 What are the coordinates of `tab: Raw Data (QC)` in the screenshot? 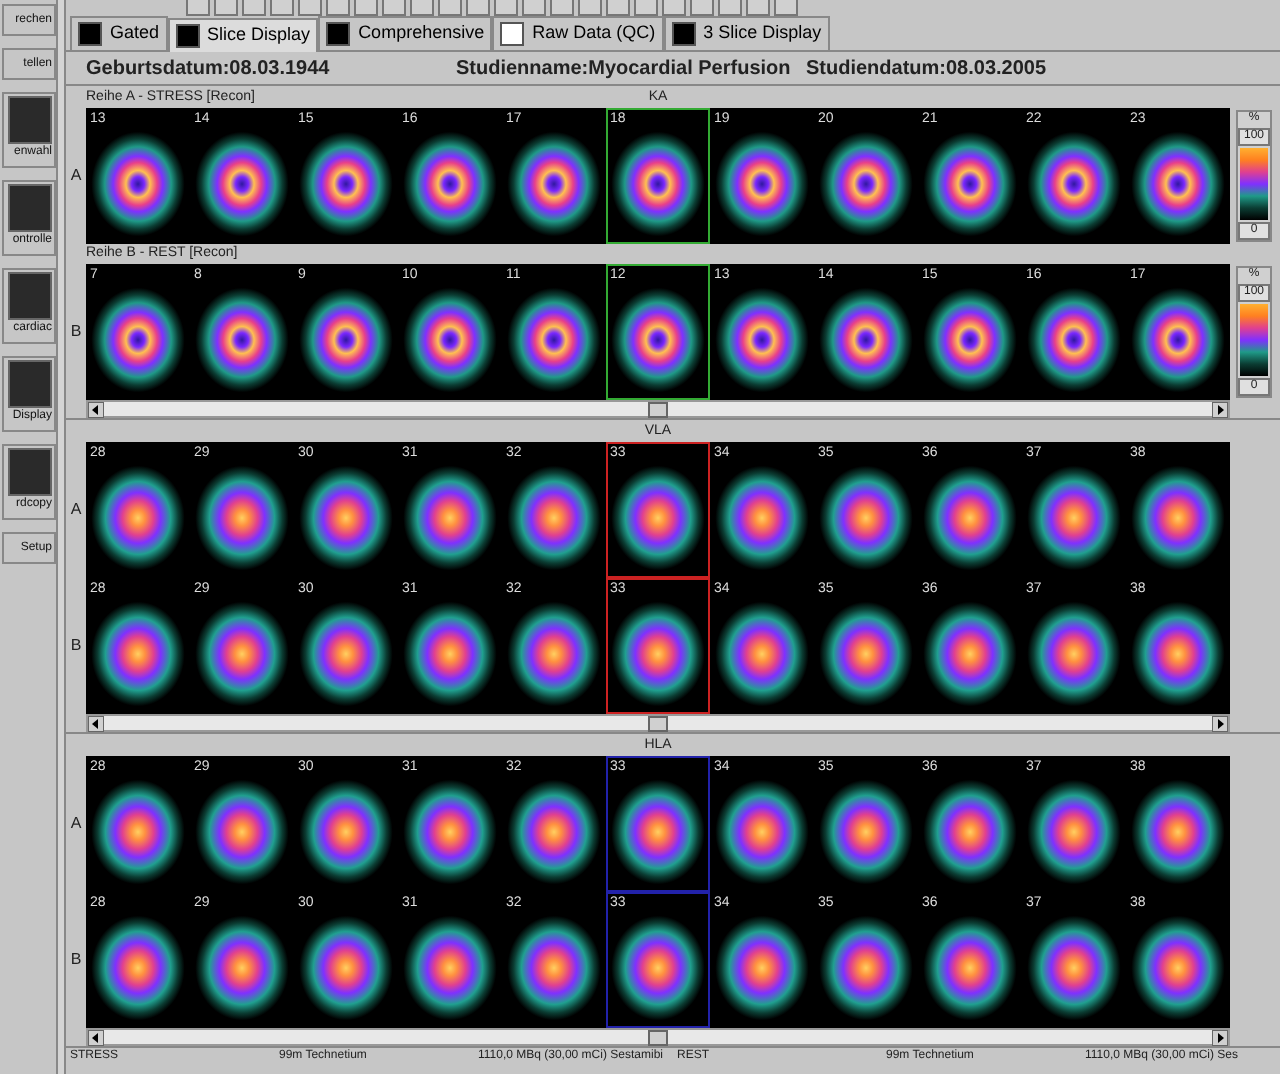 It's located at (578, 33).